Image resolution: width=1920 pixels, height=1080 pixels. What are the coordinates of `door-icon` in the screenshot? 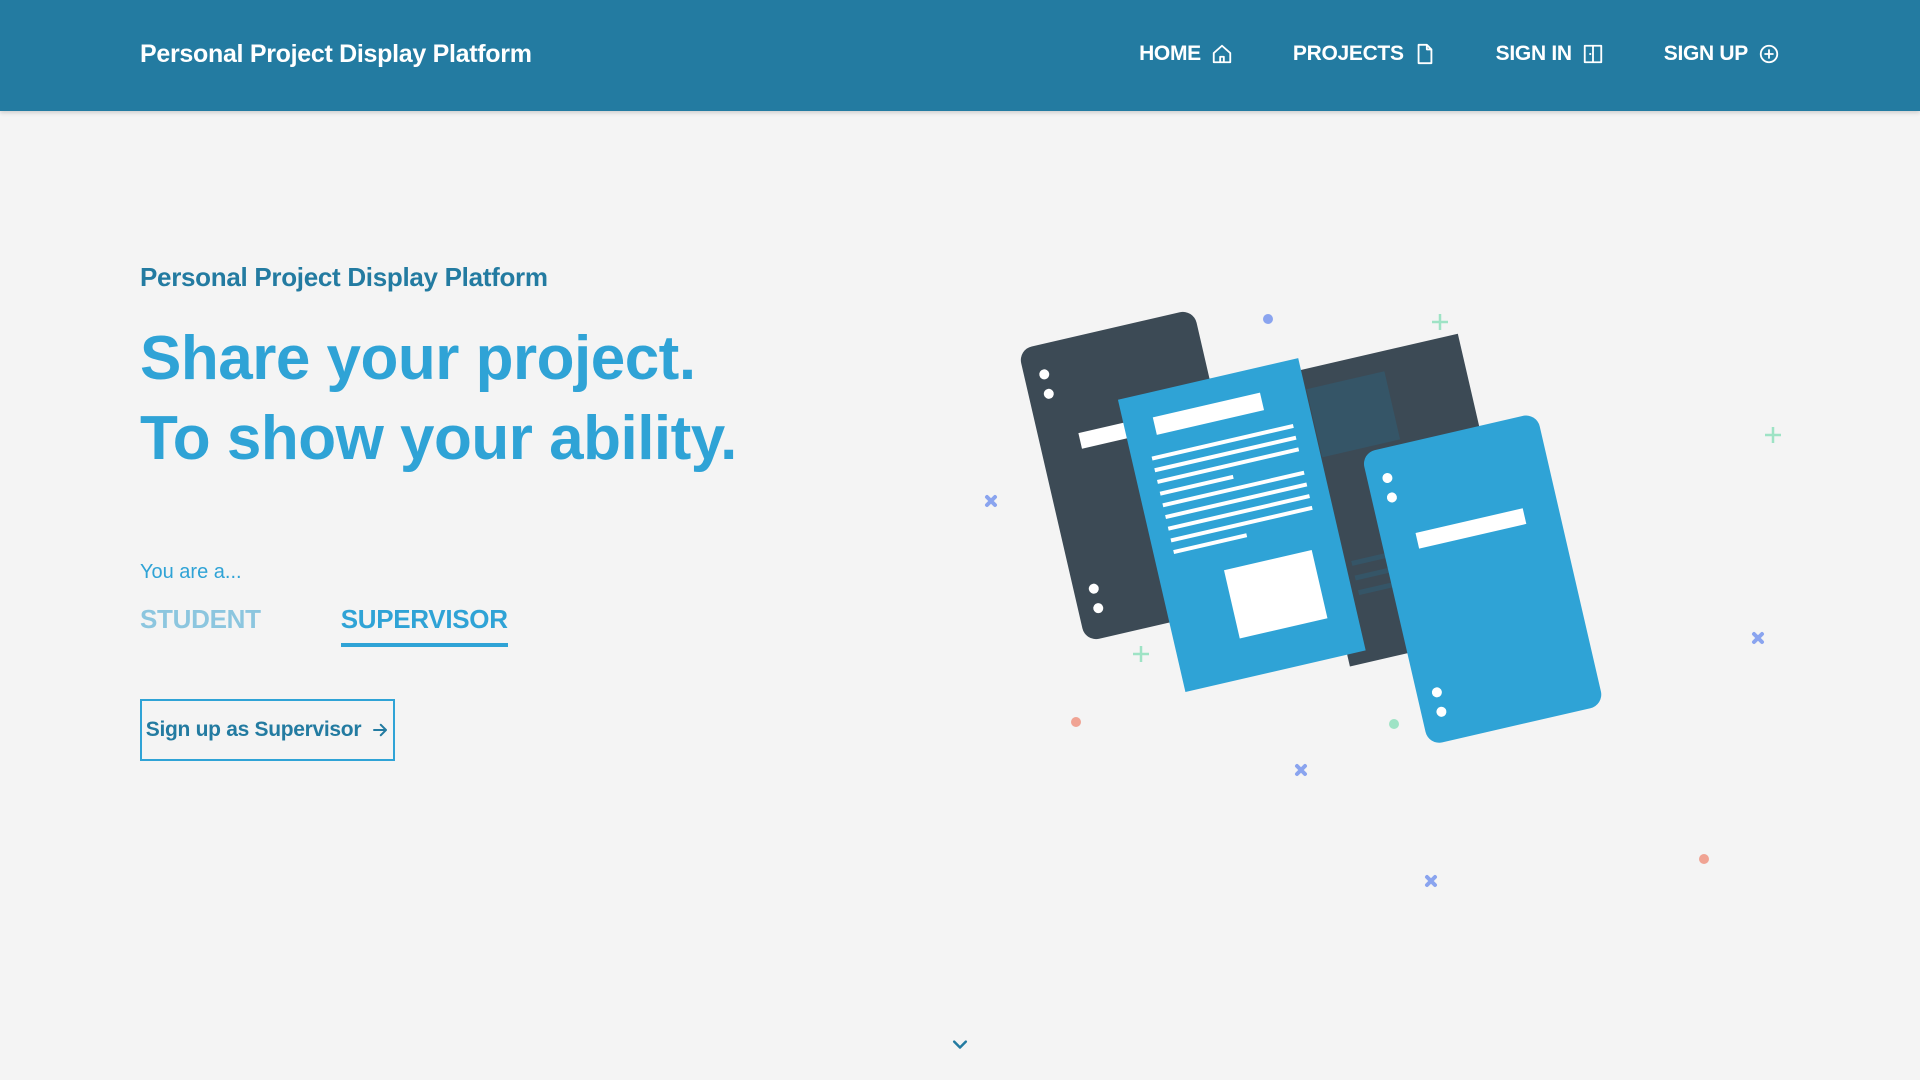 It's located at (1592, 54).